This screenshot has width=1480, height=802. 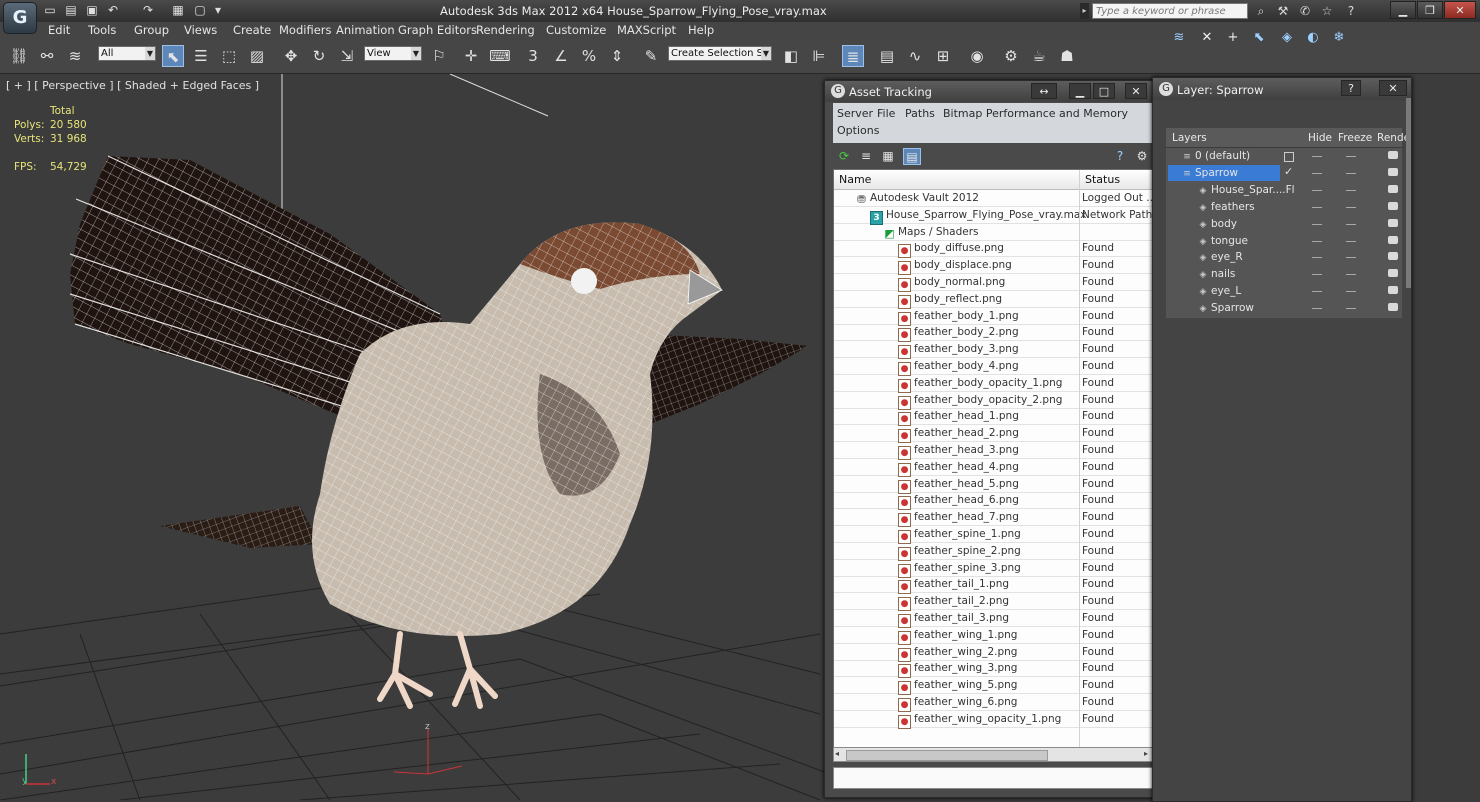 What do you see at coordinates (855, 113) in the screenshot?
I see `asset-menu-server: Server` at bounding box center [855, 113].